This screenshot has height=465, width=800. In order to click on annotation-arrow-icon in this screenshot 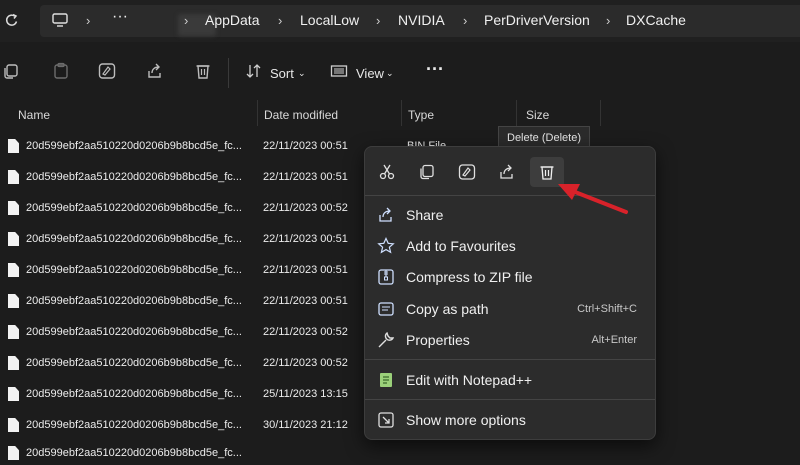, I will do `click(593, 199)`.